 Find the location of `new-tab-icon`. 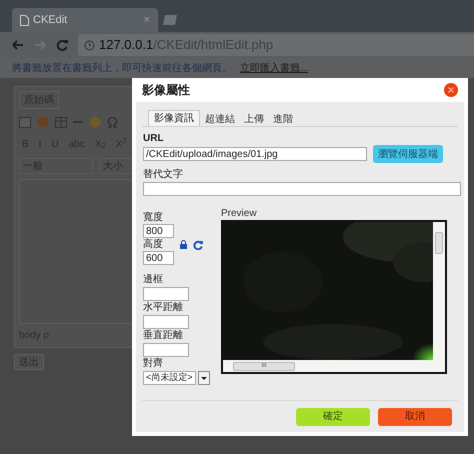

new-tab-icon is located at coordinates (170, 20).